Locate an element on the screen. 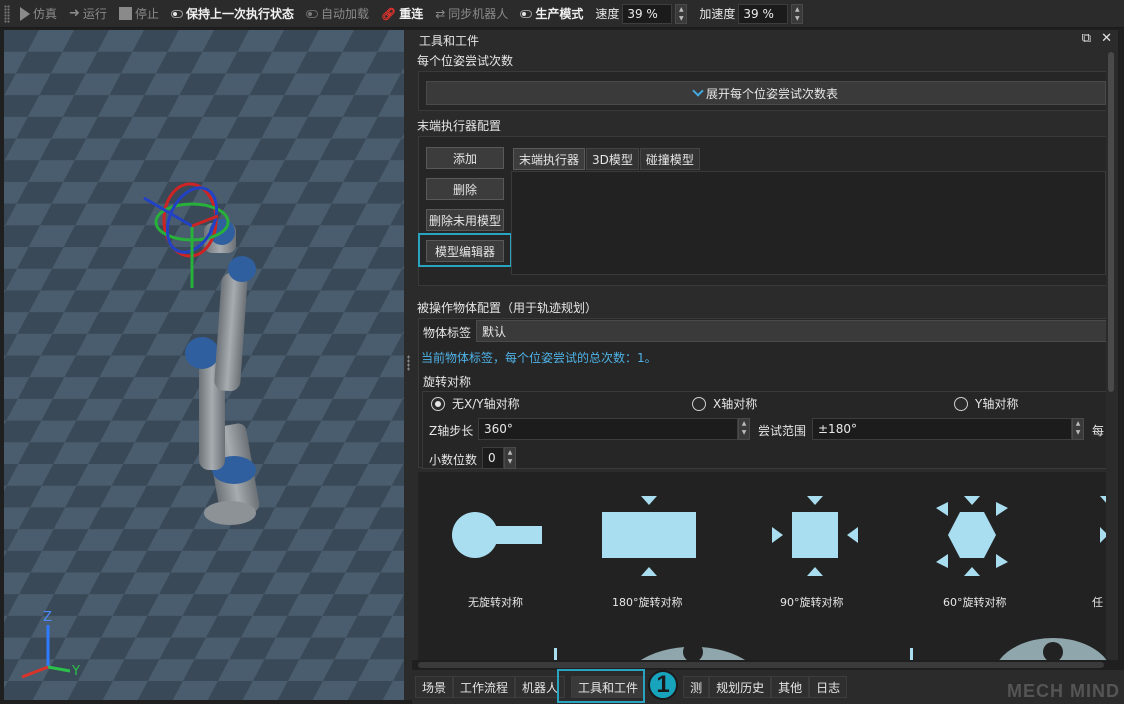 This screenshot has width=1124, height=704. stop-button: 停止 is located at coordinates (139, 14).